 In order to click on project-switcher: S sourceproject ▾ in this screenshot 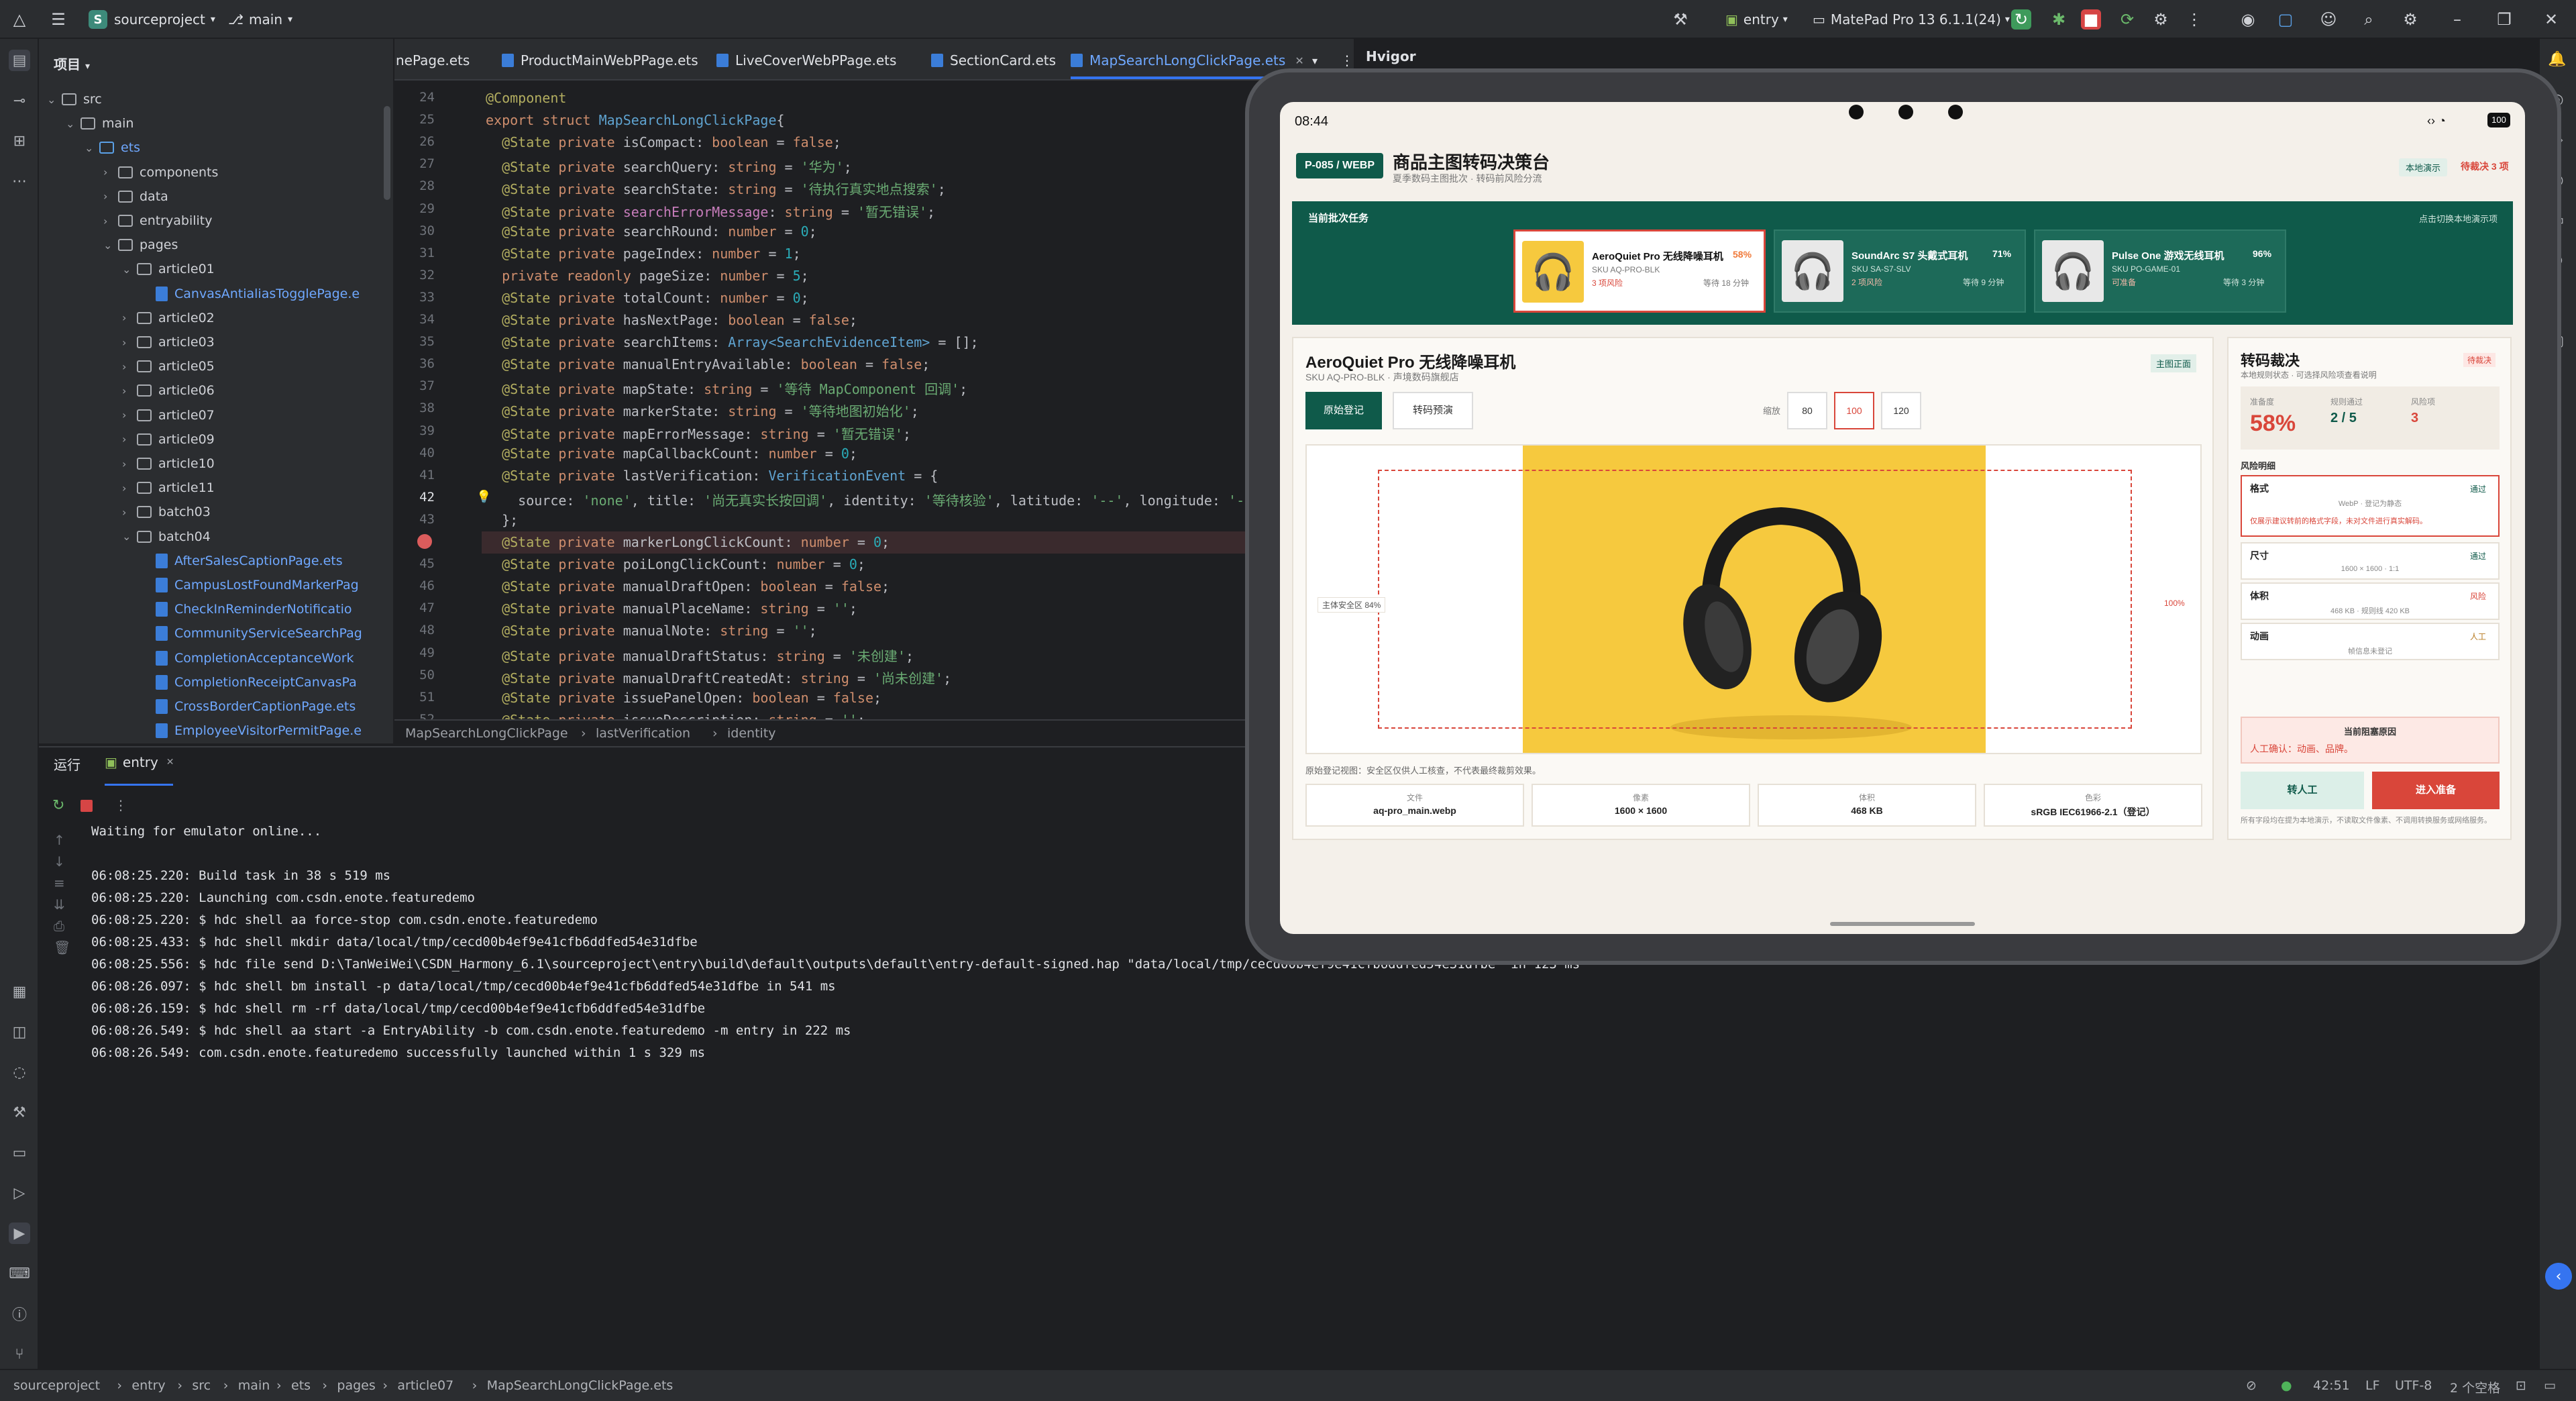, I will do `click(152, 19)`.